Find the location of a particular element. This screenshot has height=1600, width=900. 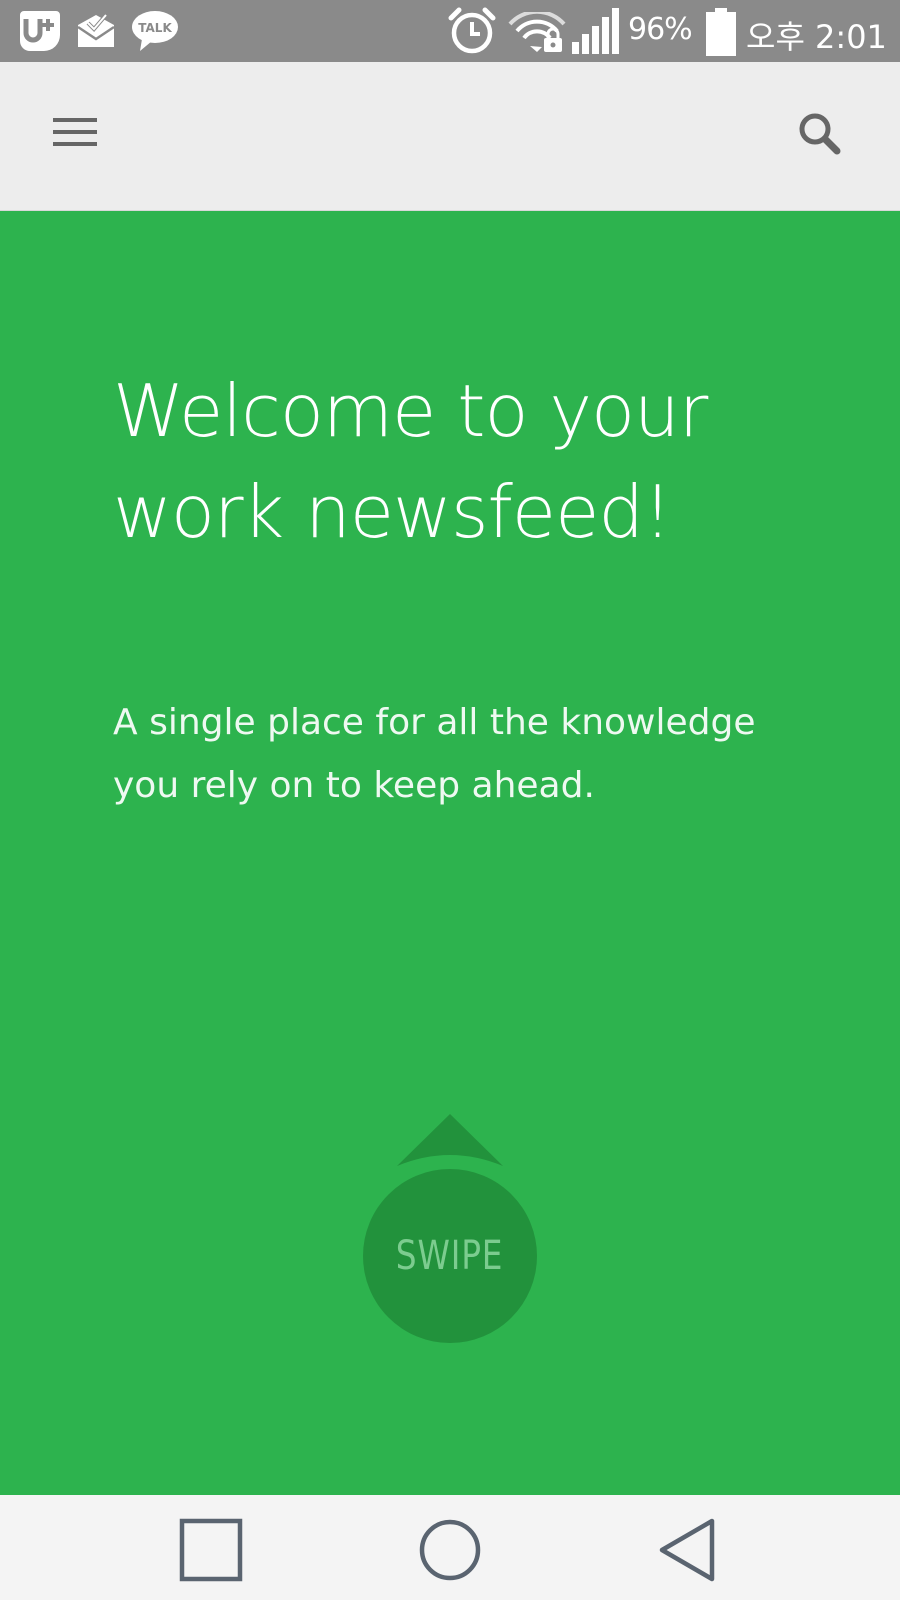

swipe-button: SWIPE is located at coordinates (450, 1229).